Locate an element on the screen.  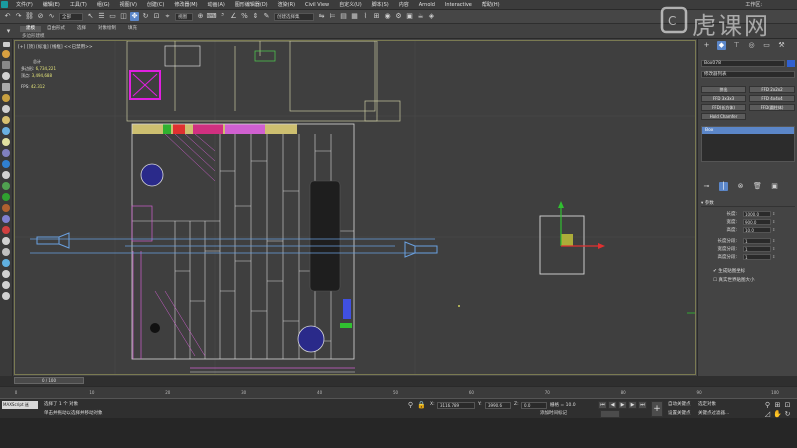
green-panel is located at coordinates (346, 325).